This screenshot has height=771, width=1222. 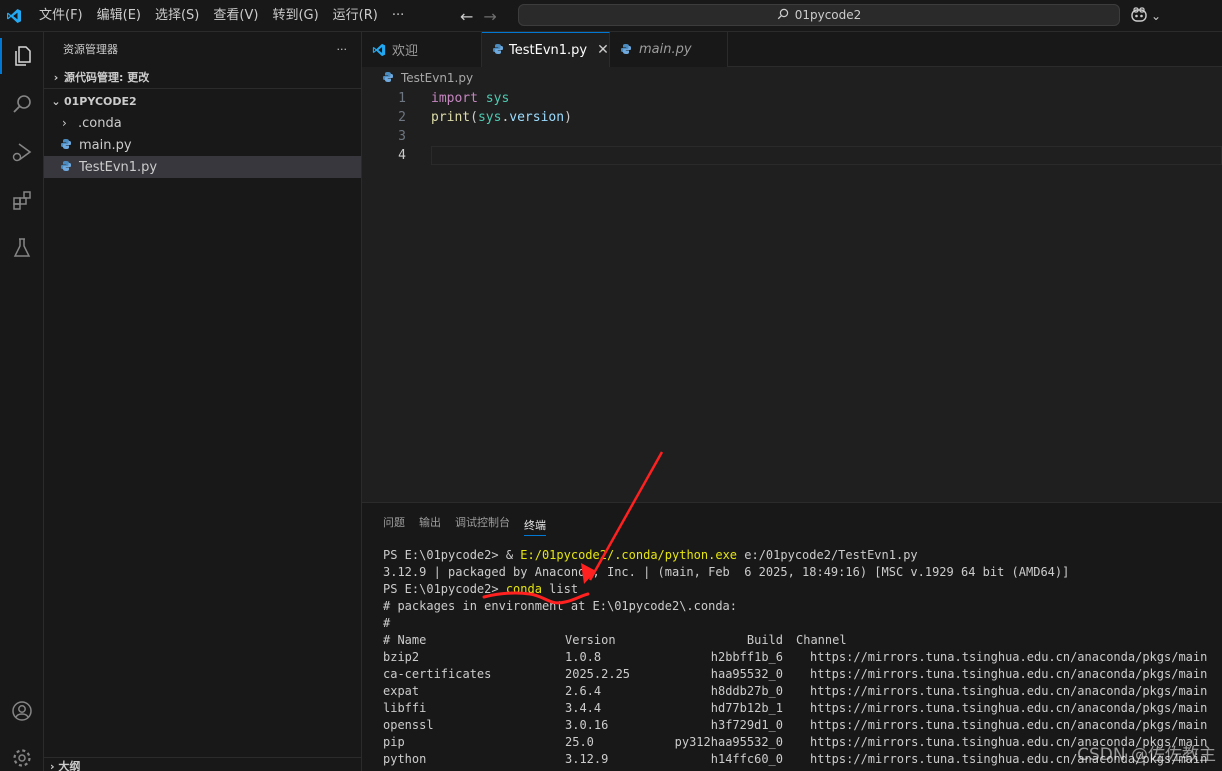 I want to click on code-line: 2 print(sys.version), so click(x=792, y=117).